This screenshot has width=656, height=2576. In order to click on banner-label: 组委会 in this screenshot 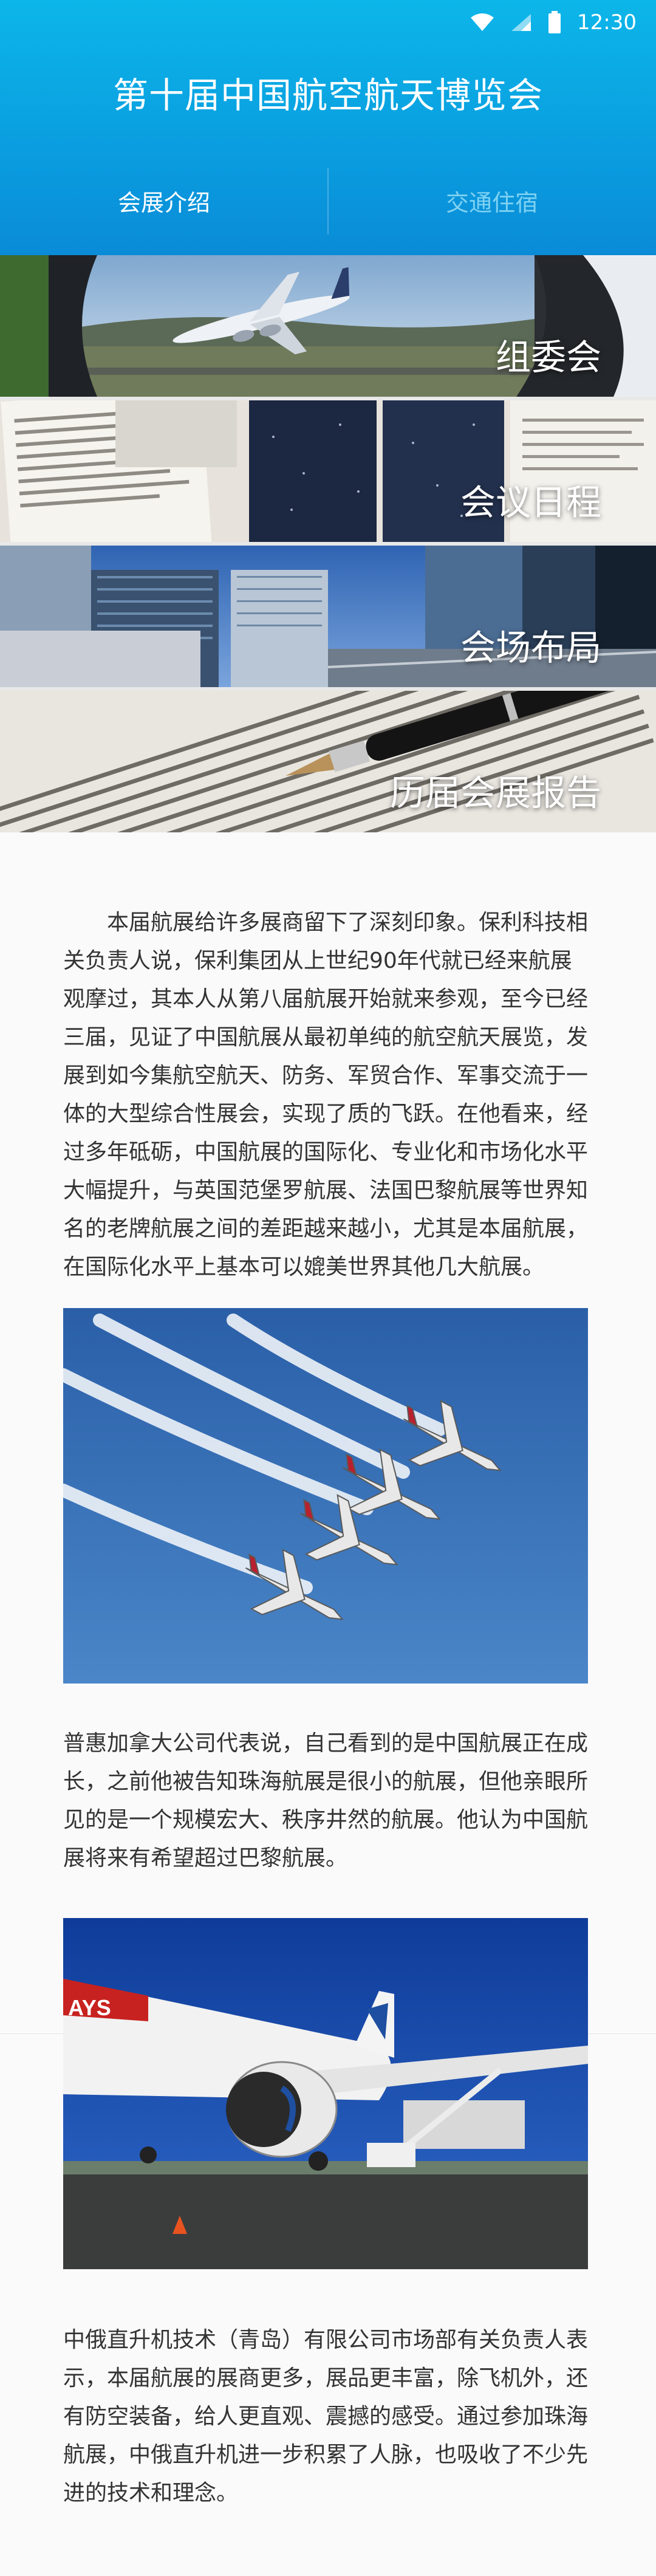, I will do `click(548, 357)`.